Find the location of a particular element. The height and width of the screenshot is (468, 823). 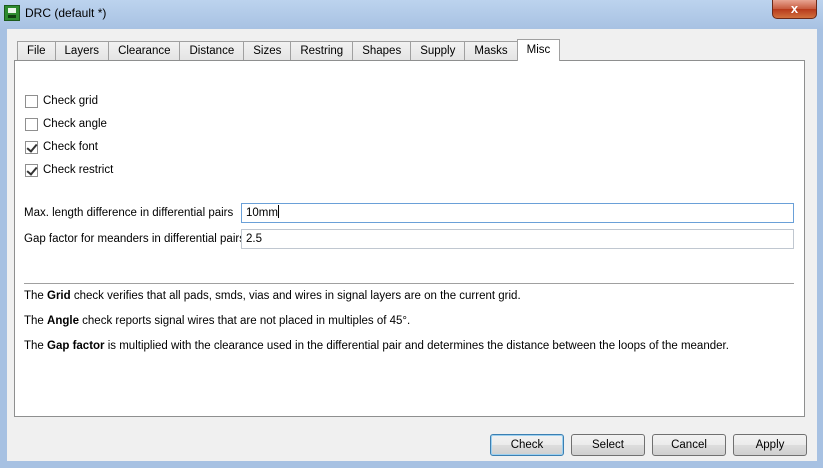

tab-sizes: Sizes is located at coordinates (267, 51).